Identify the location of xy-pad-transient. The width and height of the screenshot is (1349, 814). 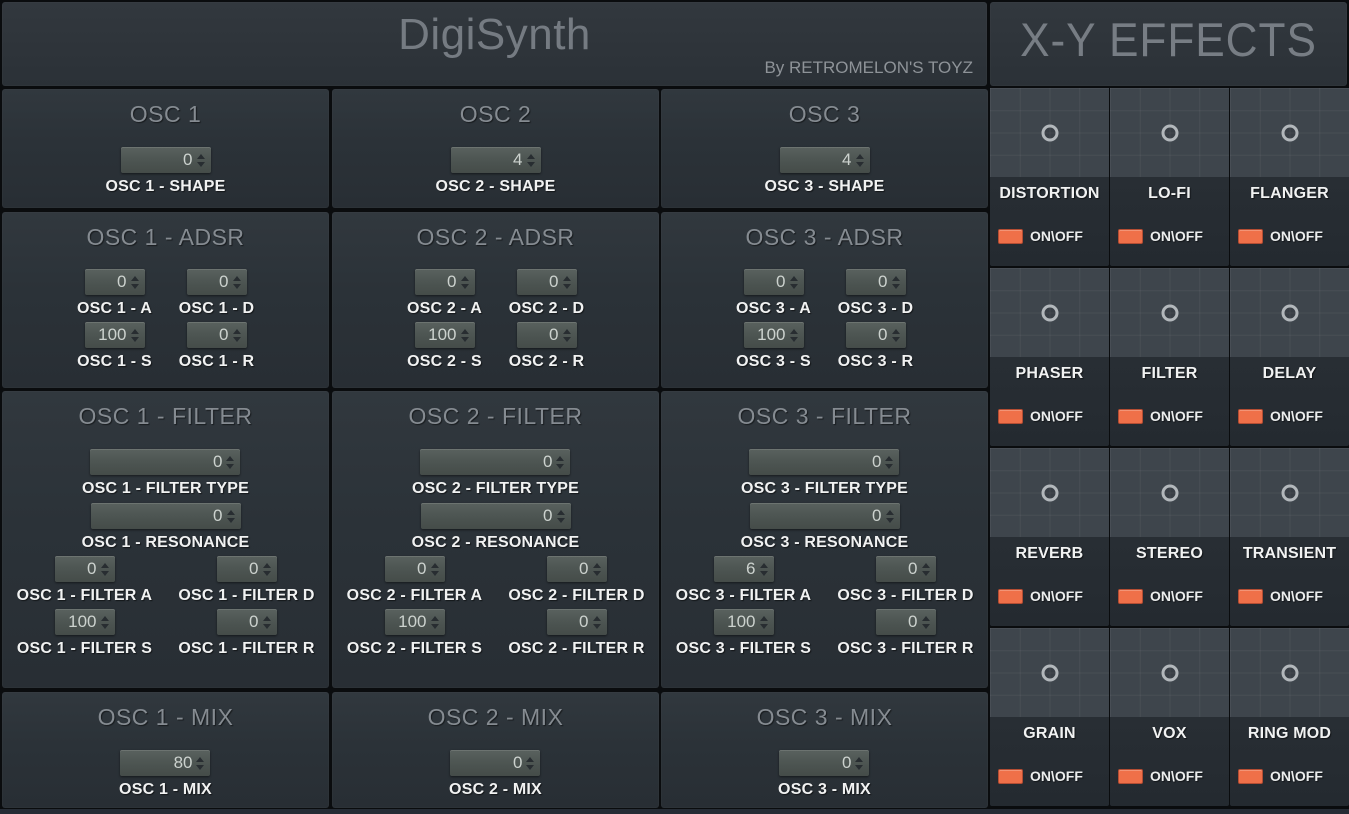
(1289, 492).